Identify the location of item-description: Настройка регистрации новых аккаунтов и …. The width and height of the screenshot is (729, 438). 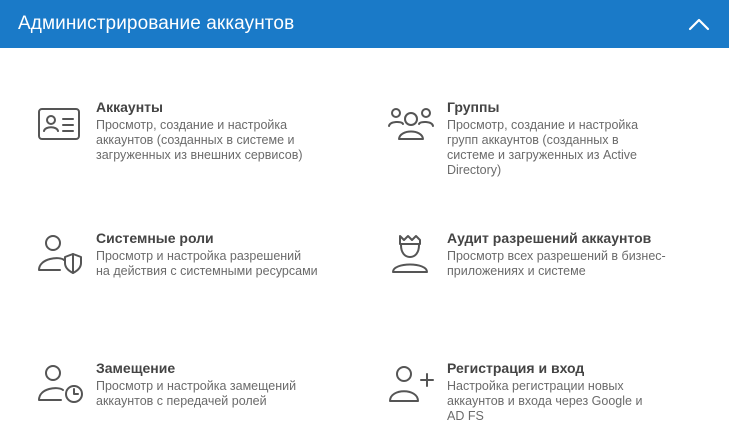
(545, 401).